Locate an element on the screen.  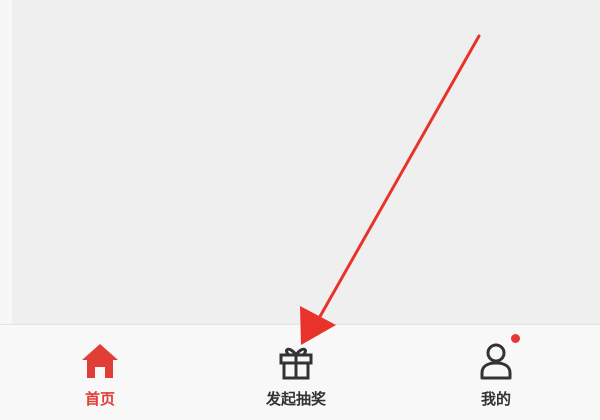
tab-start-lottery: 发起抽奖 is located at coordinates (296, 372).